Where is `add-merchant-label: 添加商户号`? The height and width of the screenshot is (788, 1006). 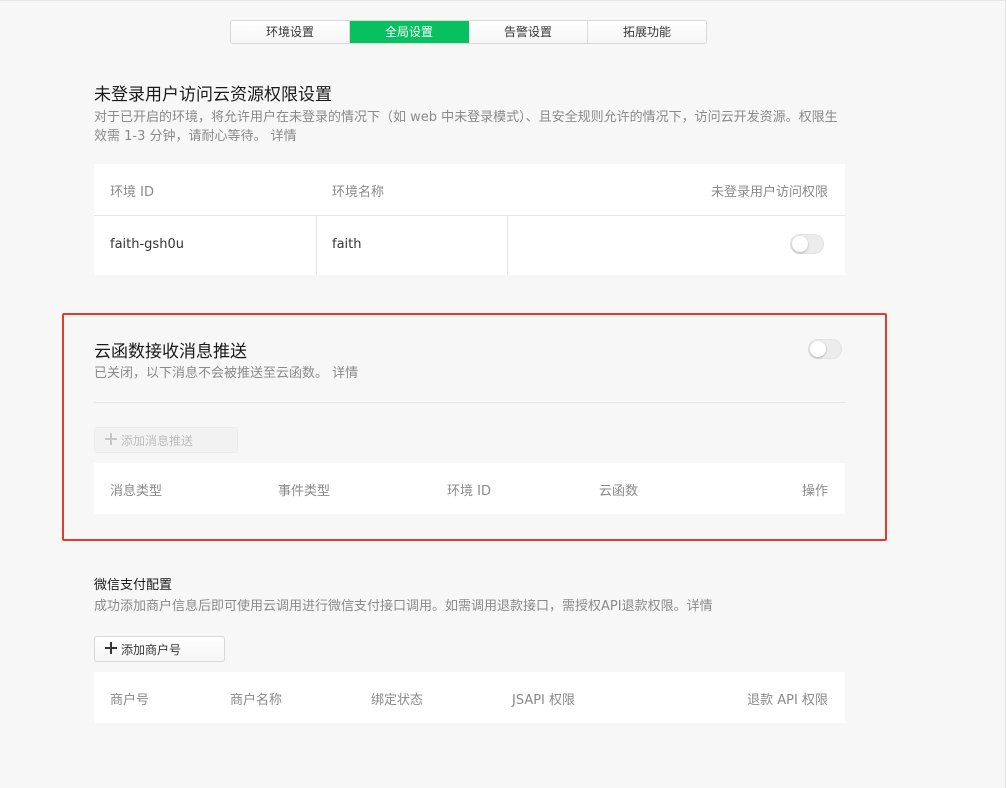
add-merchant-label: 添加商户号 is located at coordinates (151, 649).